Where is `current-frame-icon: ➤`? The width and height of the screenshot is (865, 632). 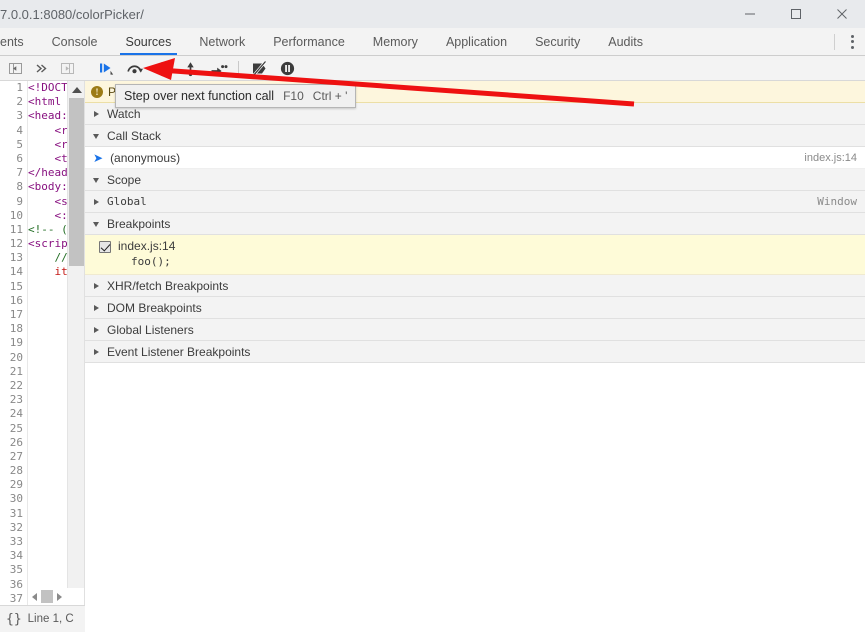
current-frame-icon: ➤ is located at coordinates (98, 157).